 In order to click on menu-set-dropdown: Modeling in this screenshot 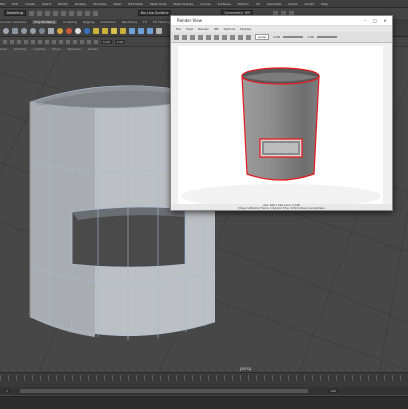, I will do `click(15, 13)`.